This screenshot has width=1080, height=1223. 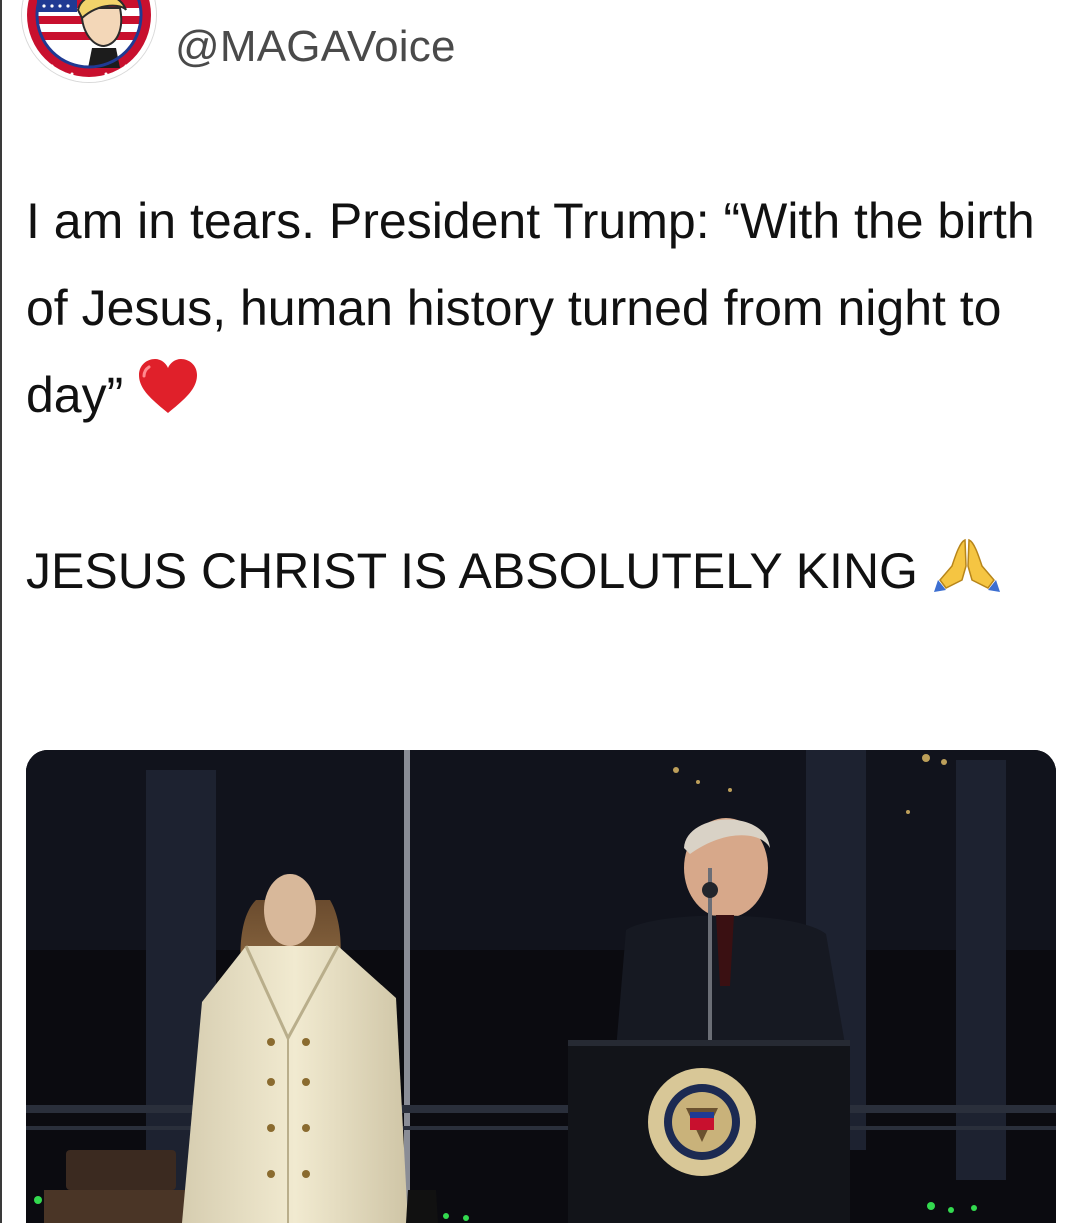 I want to click on avatar, so click(x=89, y=41).